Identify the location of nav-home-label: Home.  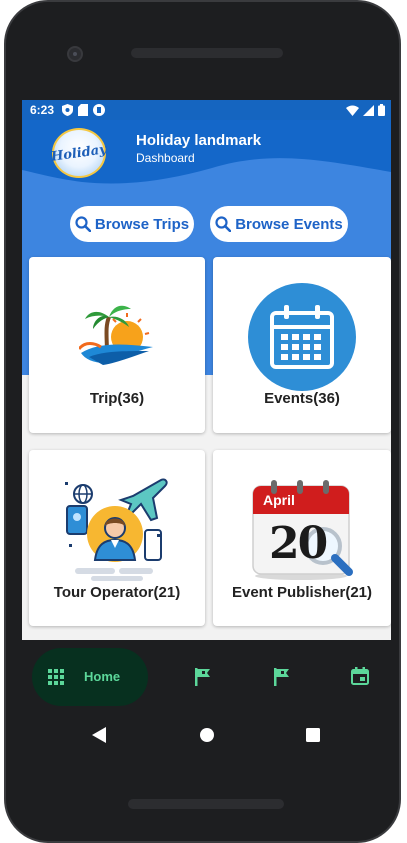
(102, 676).